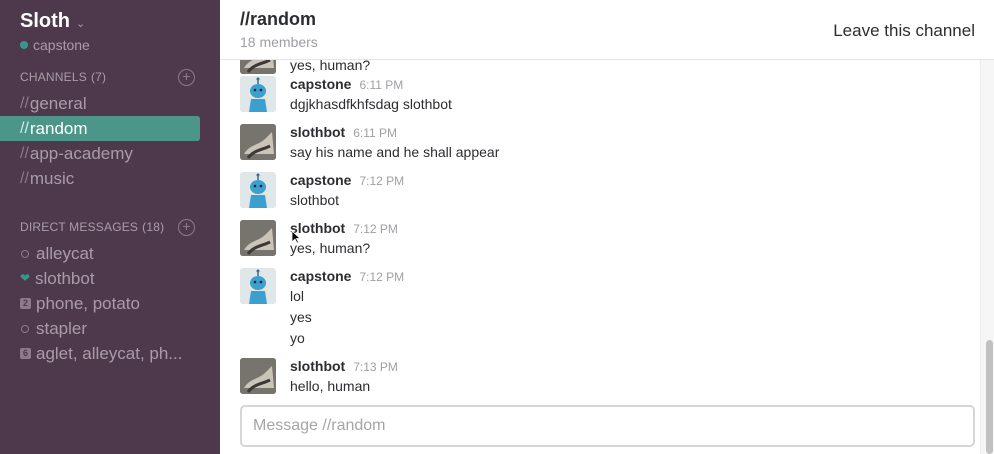  Describe the element at coordinates (297, 338) in the screenshot. I see `message-text: yo` at that location.